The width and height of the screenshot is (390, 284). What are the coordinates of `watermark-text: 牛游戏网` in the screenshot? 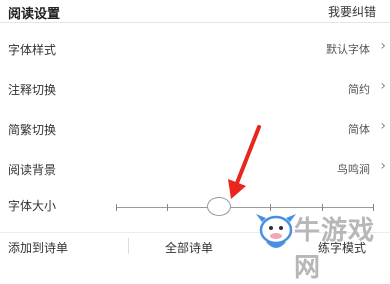 It's located at (335, 249).